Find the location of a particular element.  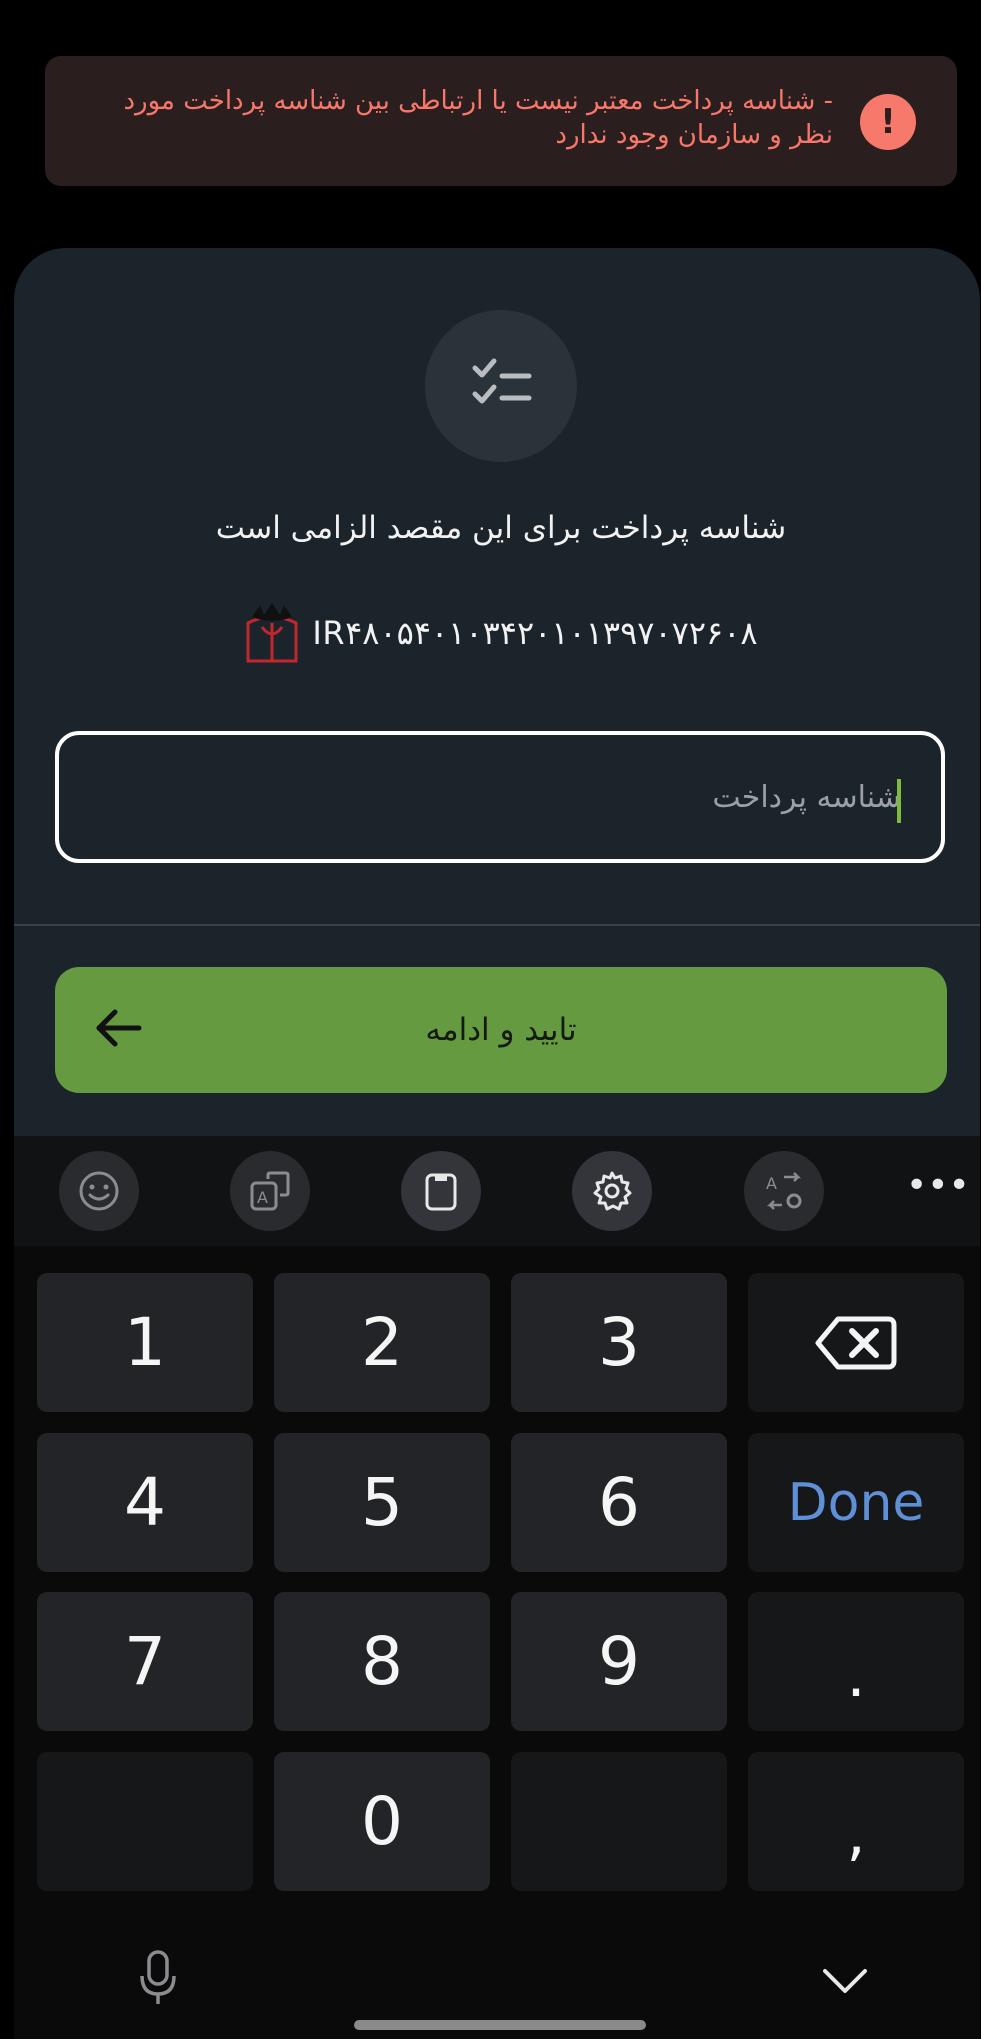

blank-key-right is located at coordinates (619, 1821).